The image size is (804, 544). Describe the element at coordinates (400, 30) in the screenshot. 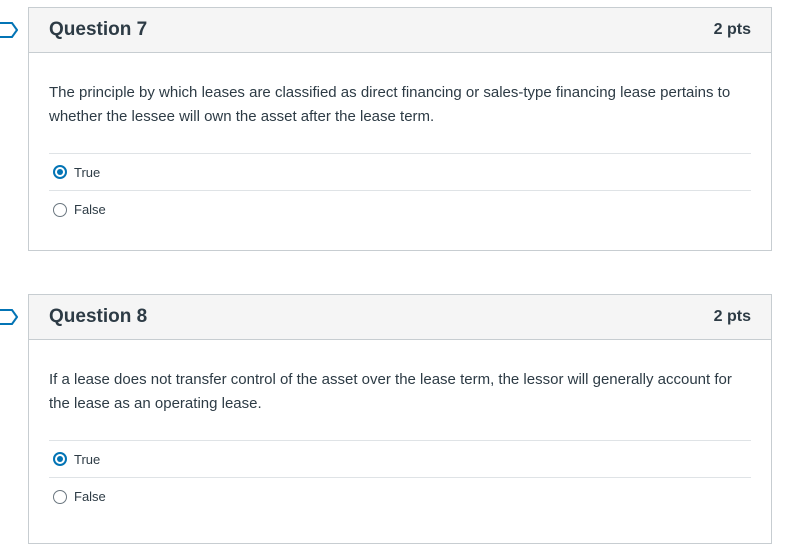

I see `question-header: Question 7 2 pts` at that location.